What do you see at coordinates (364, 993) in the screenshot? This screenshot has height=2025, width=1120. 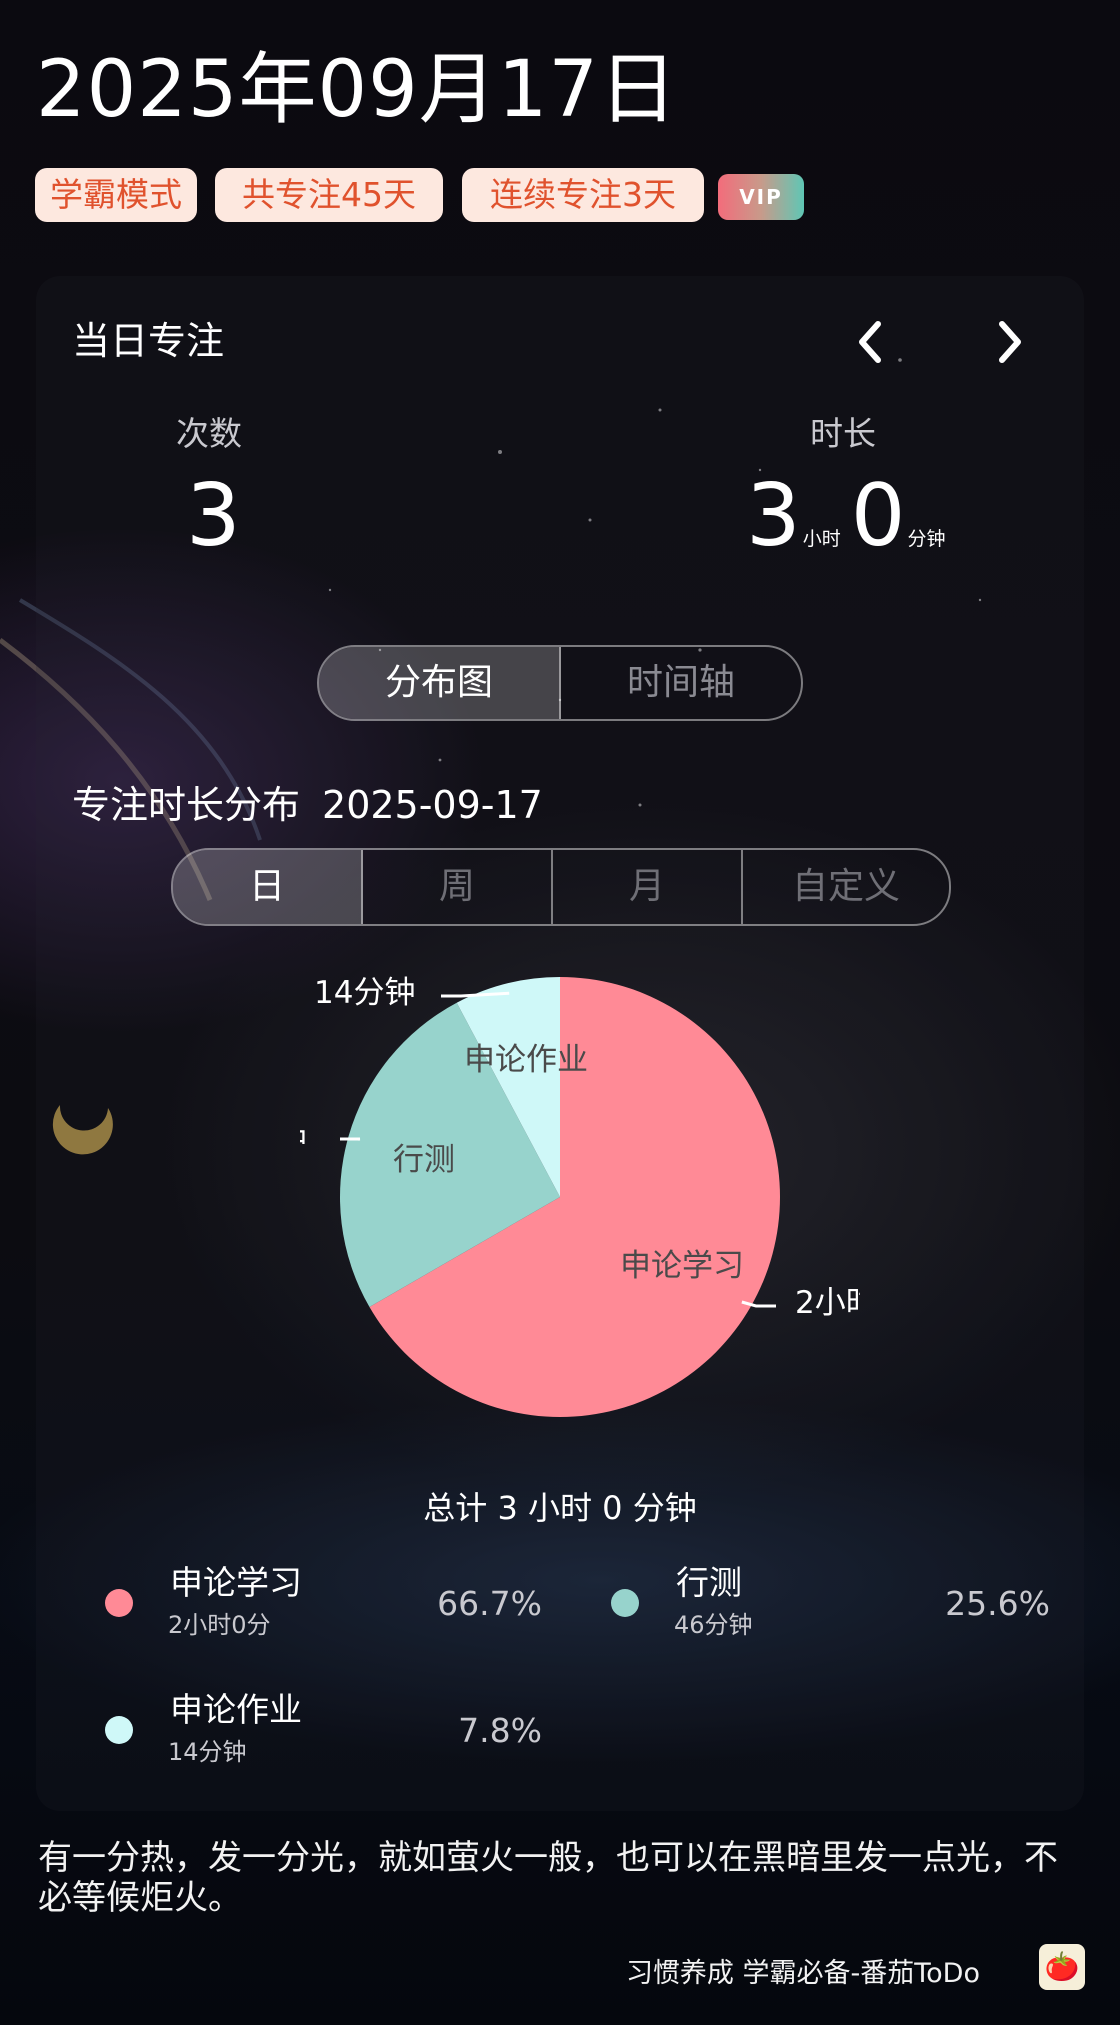 I see `pie-value-label-shenlun-homework: 14分钟` at bounding box center [364, 993].